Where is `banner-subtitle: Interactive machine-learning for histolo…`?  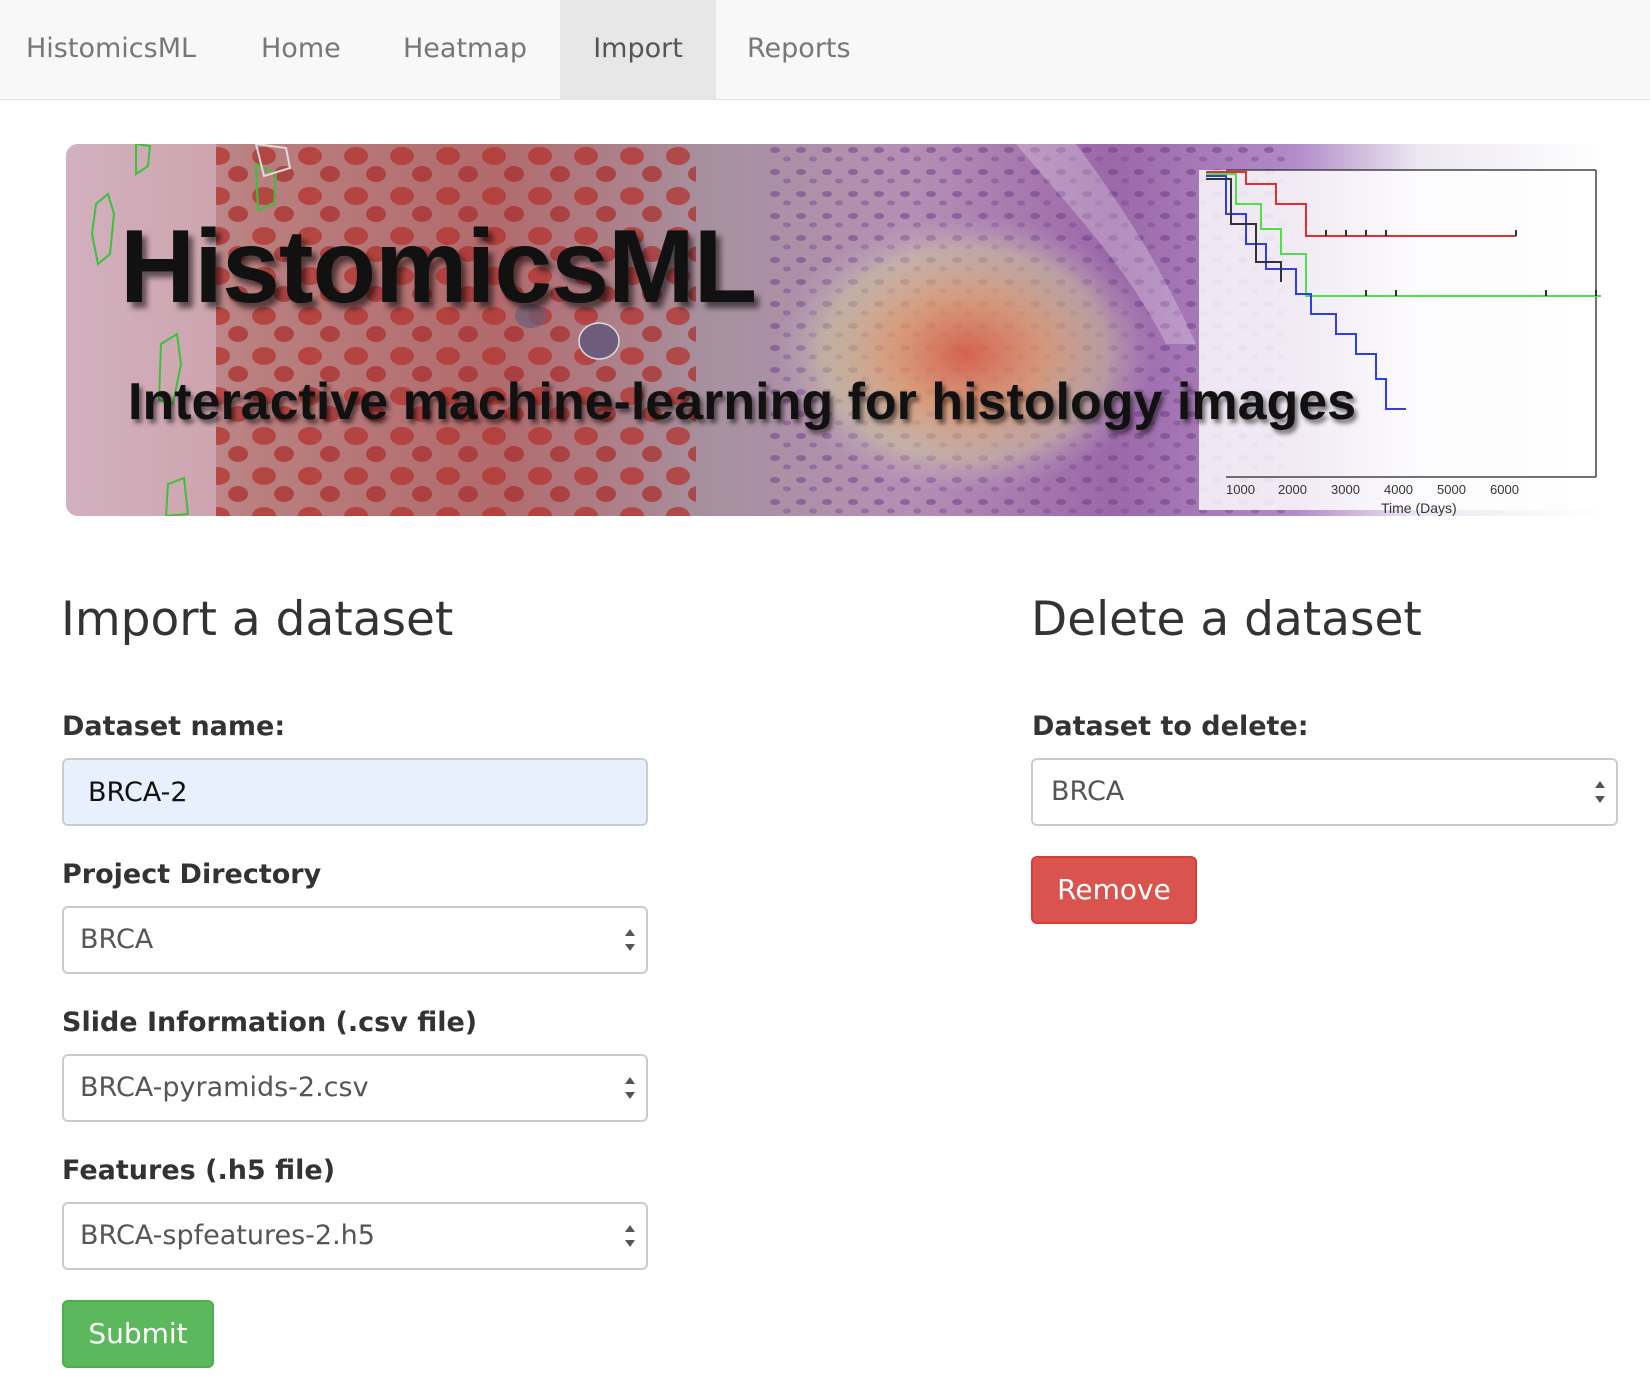 banner-subtitle: Interactive machine-learning for histolo… is located at coordinates (742, 402).